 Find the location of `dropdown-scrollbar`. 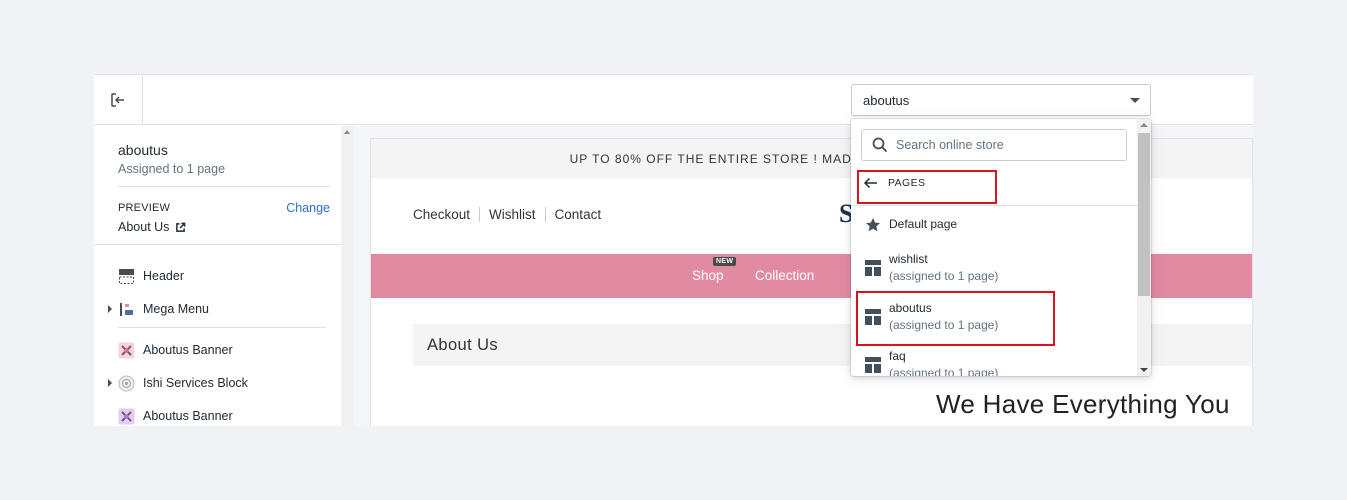

dropdown-scrollbar is located at coordinates (1144, 247).